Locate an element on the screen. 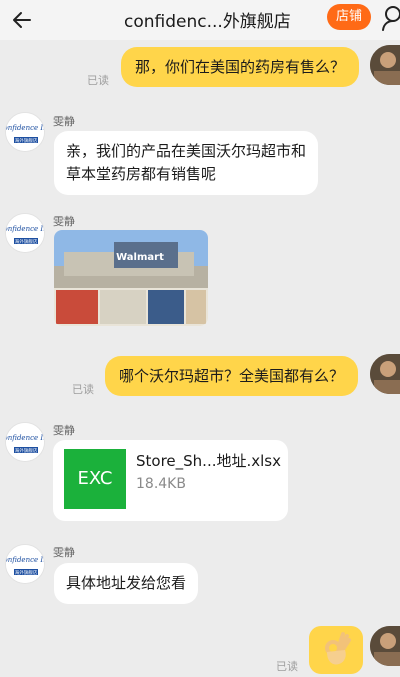 Image resolution: width=400 pixels, height=677 pixels. message-bubble-incoming: 具体地址发给您看 is located at coordinates (126, 583).